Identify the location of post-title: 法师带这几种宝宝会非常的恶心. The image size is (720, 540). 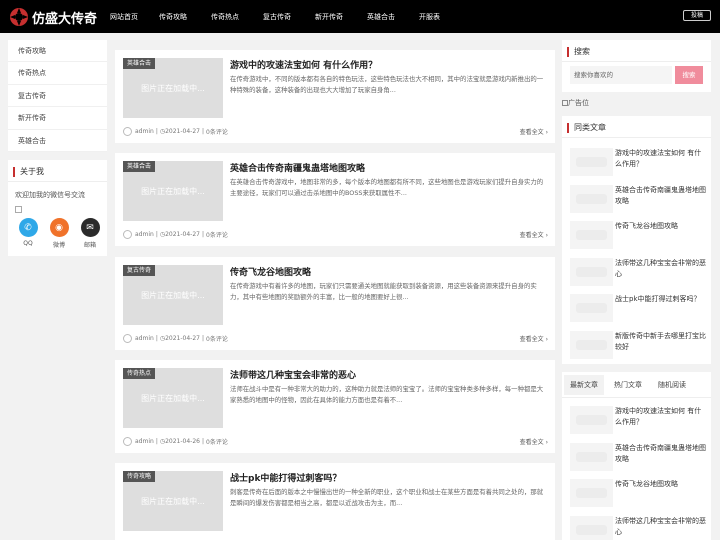
(389, 374).